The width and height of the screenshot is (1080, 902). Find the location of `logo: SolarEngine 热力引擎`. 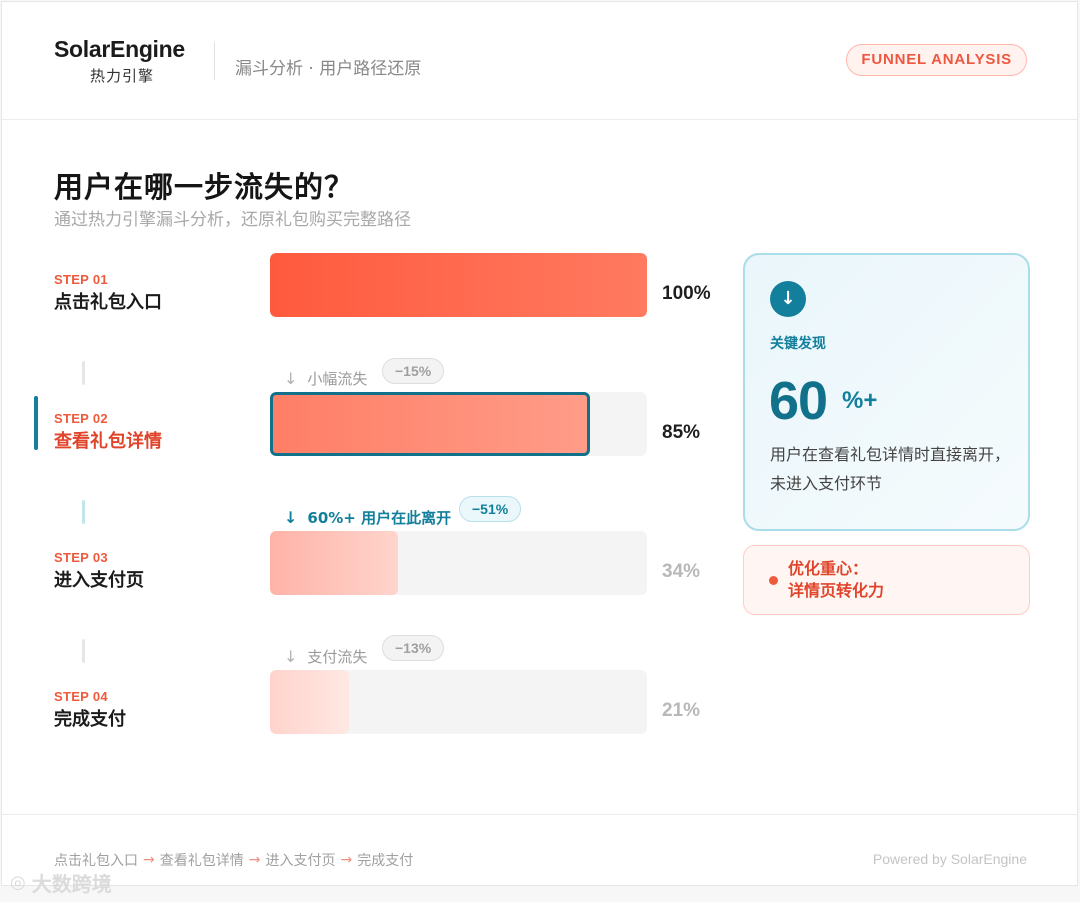

logo: SolarEngine 热力引擎 is located at coordinates (119, 61).